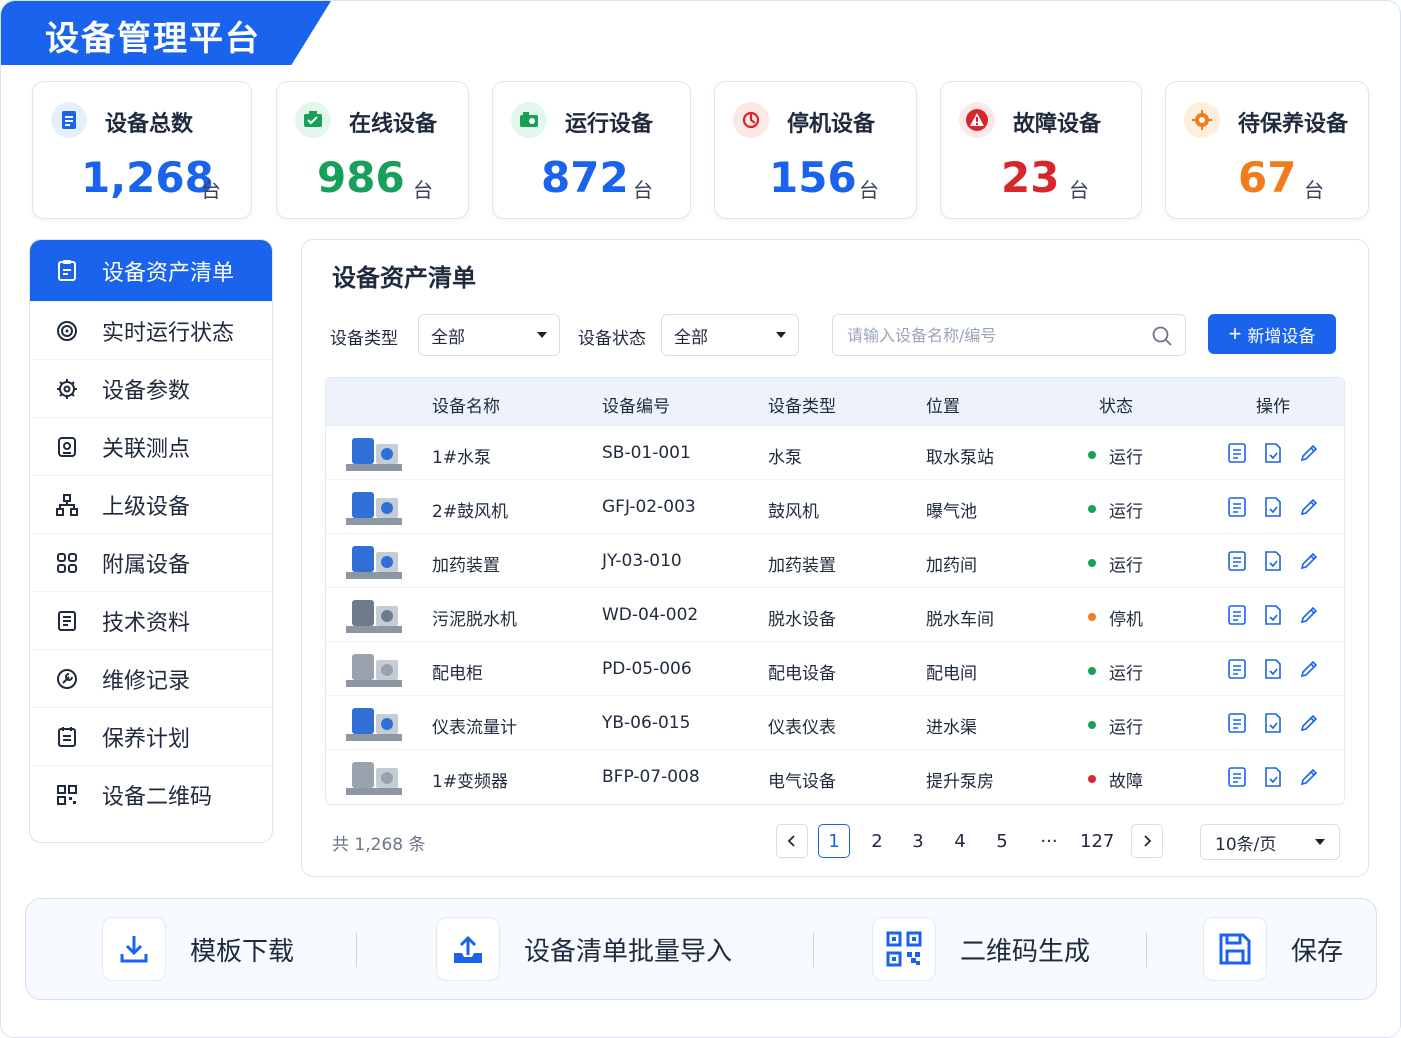 The width and height of the screenshot is (1401, 1038). Describe the element at coordinates (834, 841) in the screenshot. I see `page-1: 1` at that location.